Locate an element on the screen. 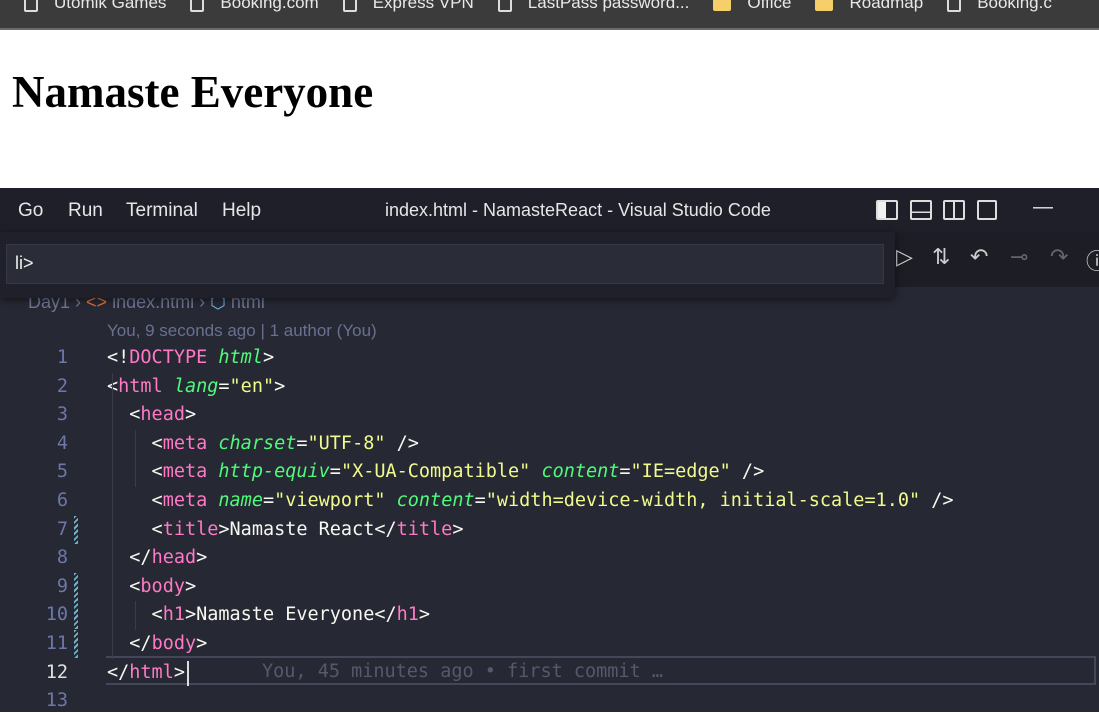 The width and height of the screenshot is (1099, 715). more-icon: ⓘ is located at coordinates (1092, 260).